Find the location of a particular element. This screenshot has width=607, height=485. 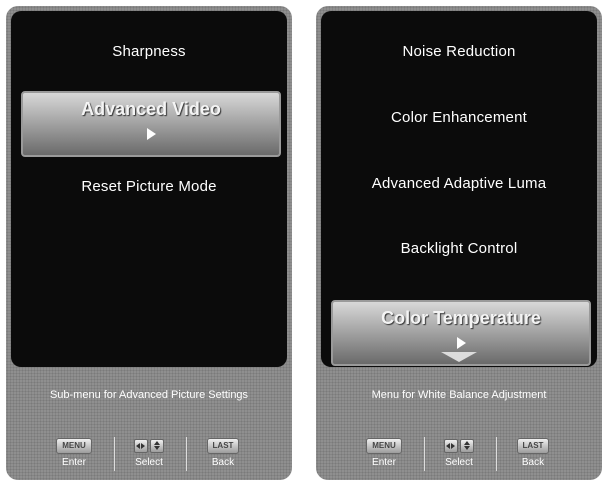

hint-text: Menu for White Balance Adjustment is located at coordinates (459, 395).